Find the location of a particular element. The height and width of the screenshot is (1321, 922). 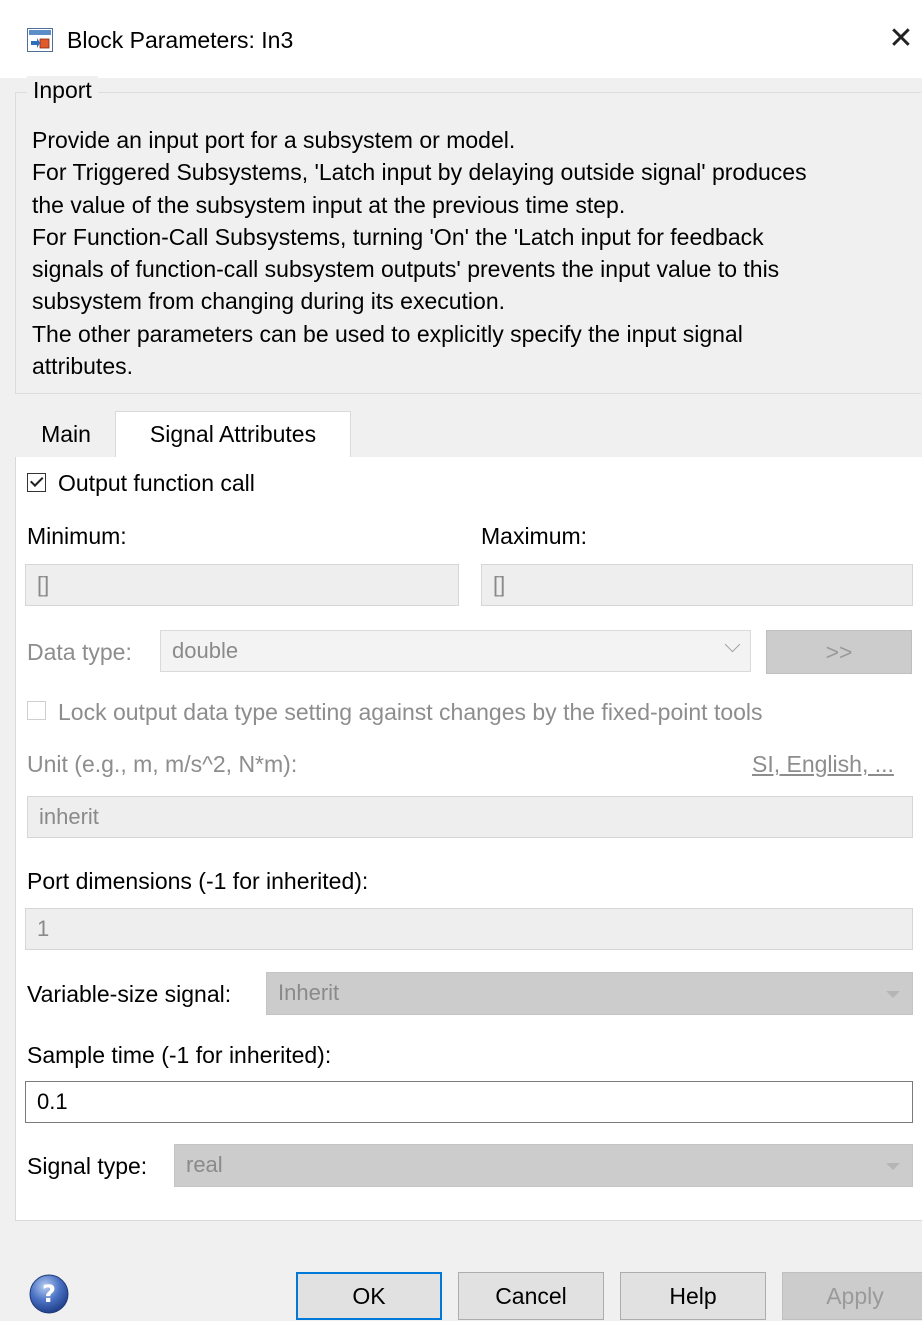

minimum-label: Minimum: is located at coordinates (77, 536).